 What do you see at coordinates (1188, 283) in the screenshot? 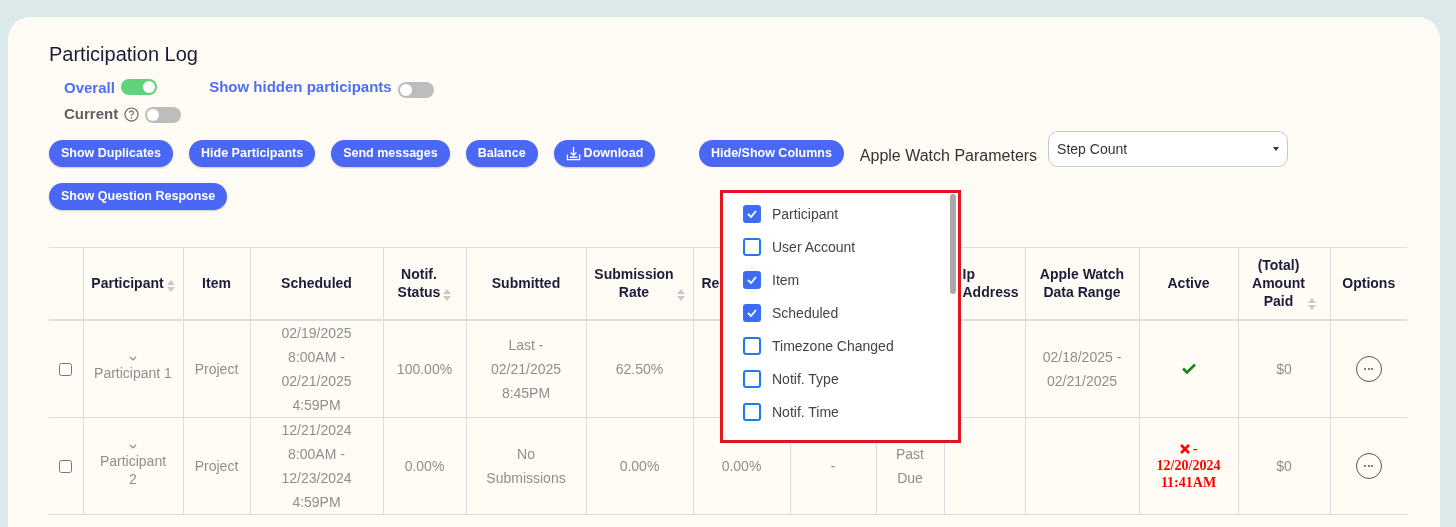
I see `column-header: Active` at bounding box center [1188, 283].